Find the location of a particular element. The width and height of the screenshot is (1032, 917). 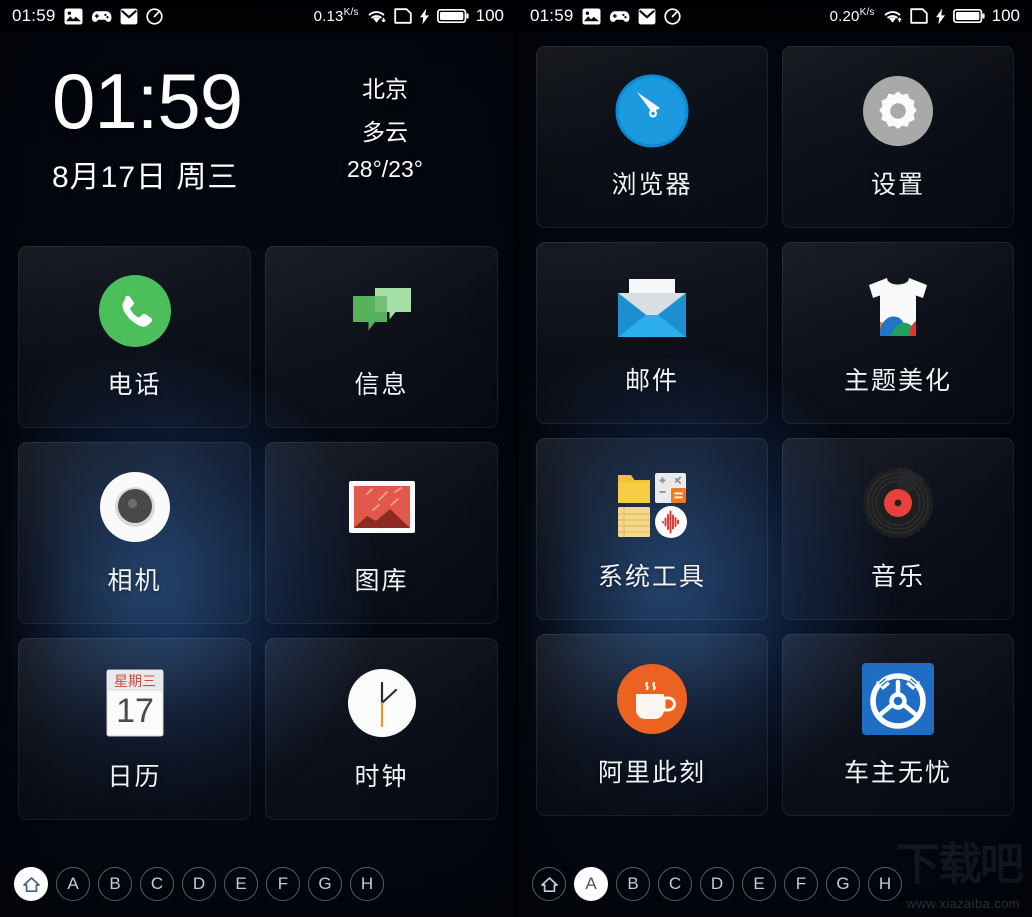

envelope-icon is located at coordinates (652, 307).